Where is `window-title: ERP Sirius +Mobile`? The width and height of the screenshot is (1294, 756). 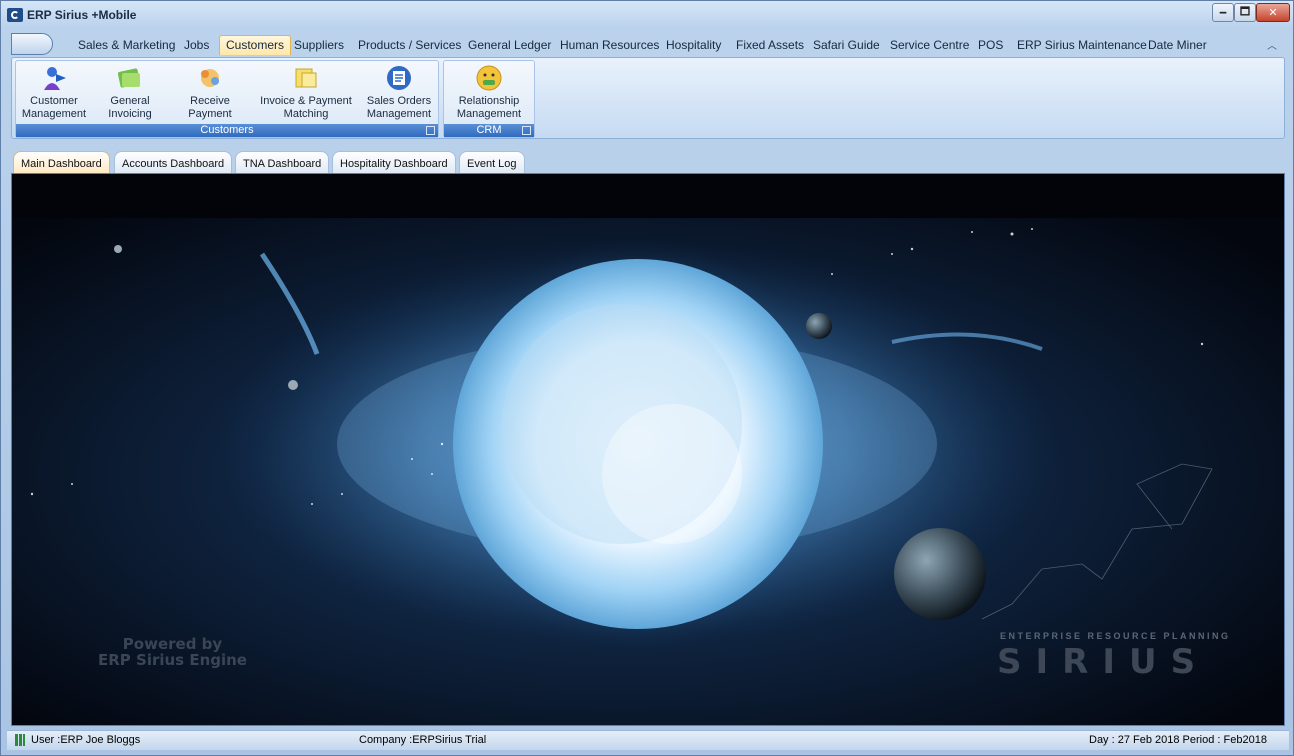 window-title: ERP Sirius +Mobile is located at coordinates (82, 15).